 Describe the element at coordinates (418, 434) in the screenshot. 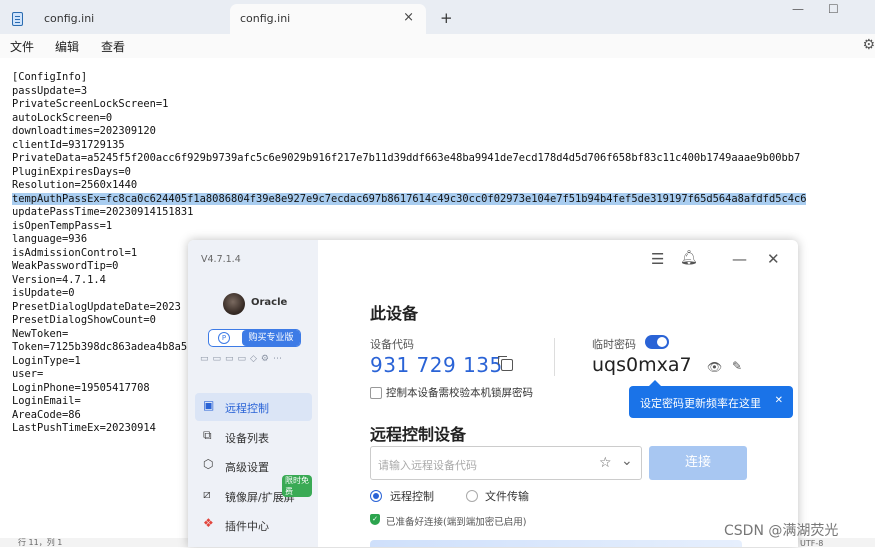

I see `remote-control-title: 远程控制设备` at that location.